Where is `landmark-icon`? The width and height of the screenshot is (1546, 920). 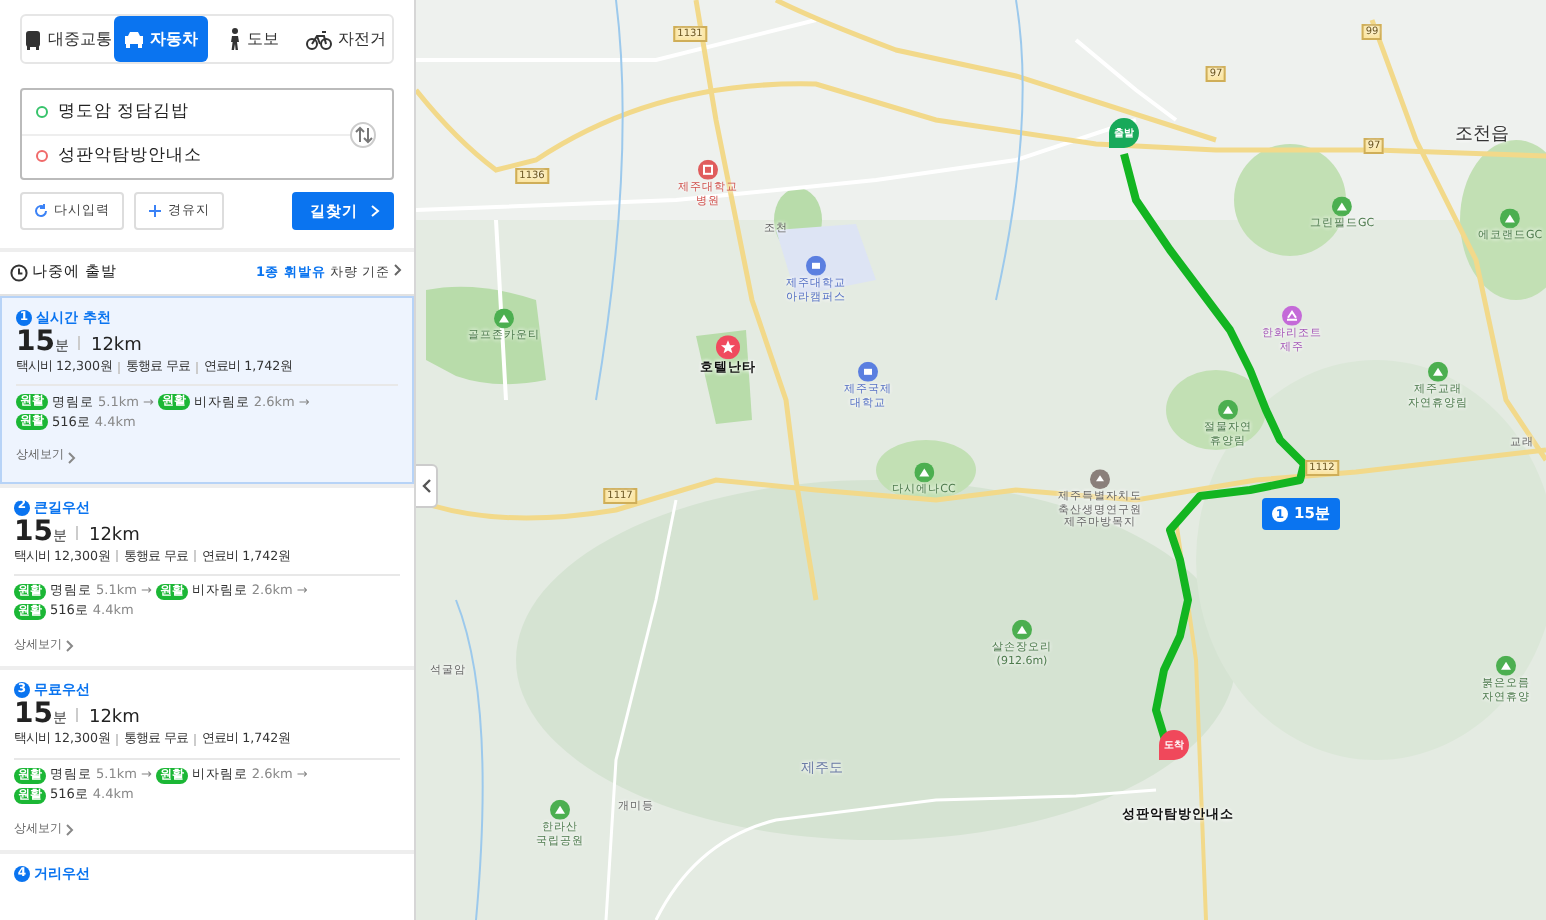
landmark-icon is located at coordinates (1100, 479).